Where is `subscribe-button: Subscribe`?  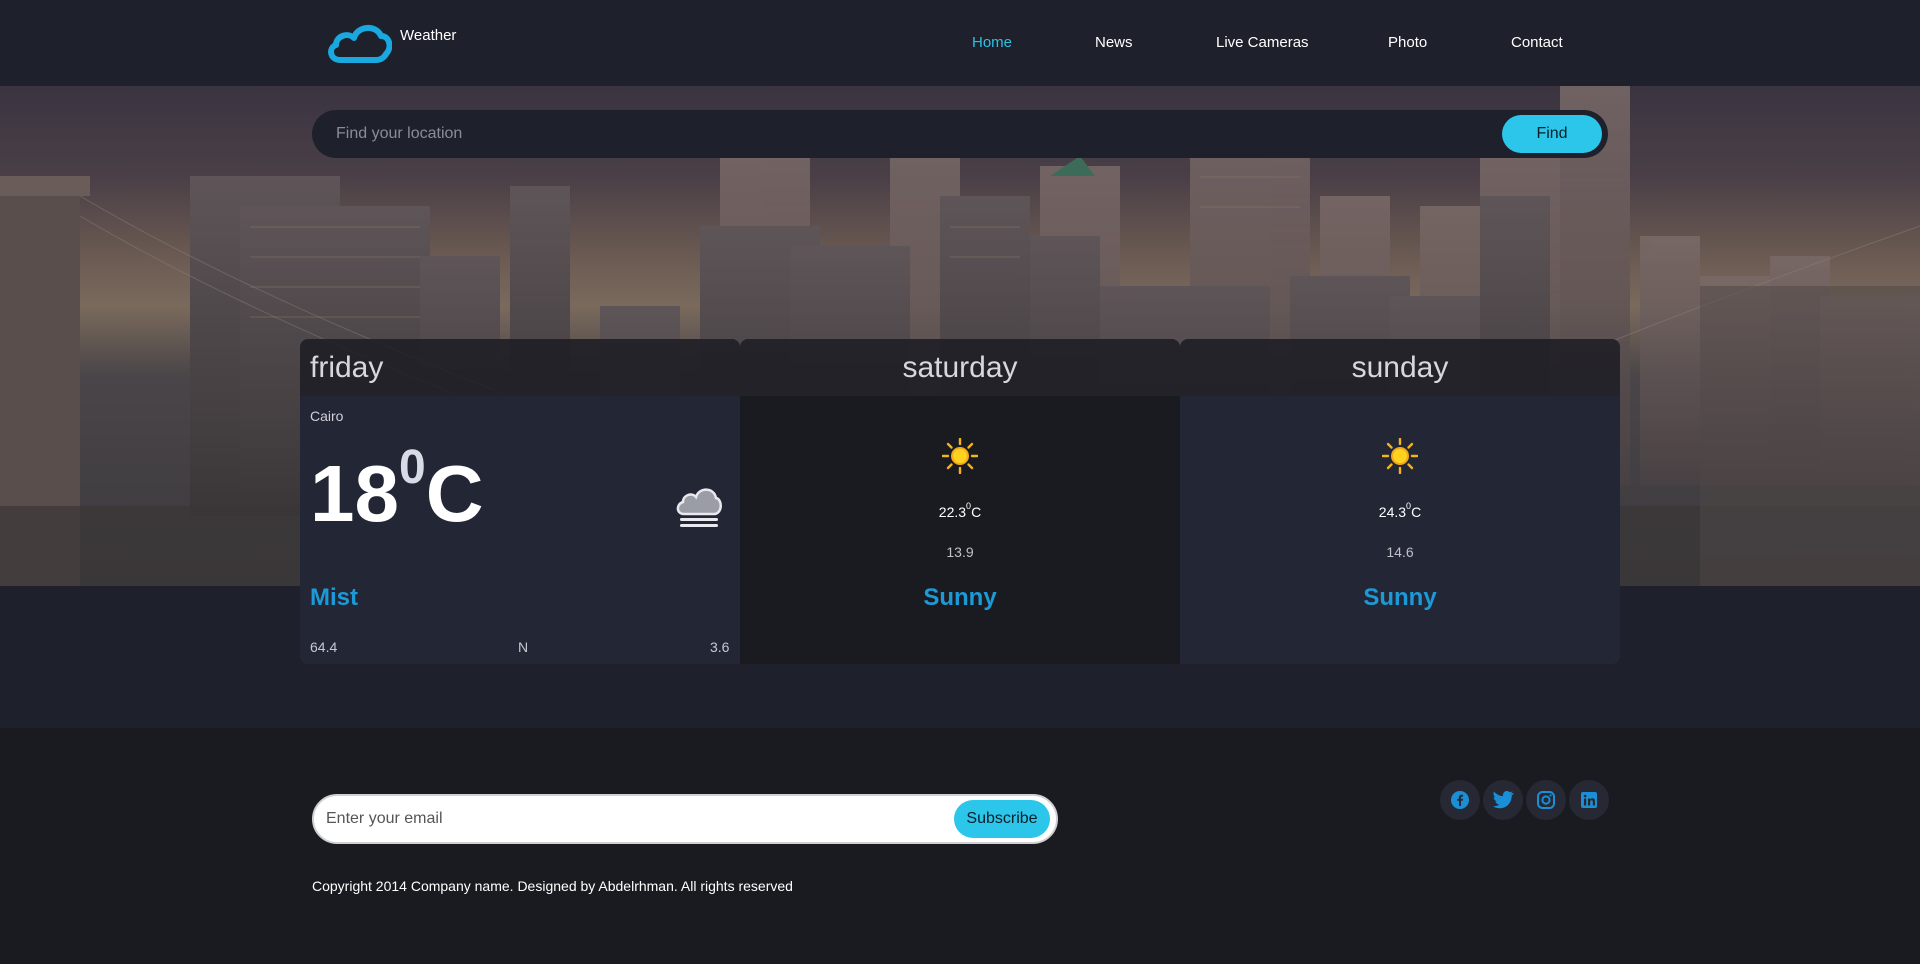 subscribe-button: Subscribe is located at coordinates (1002, 819).